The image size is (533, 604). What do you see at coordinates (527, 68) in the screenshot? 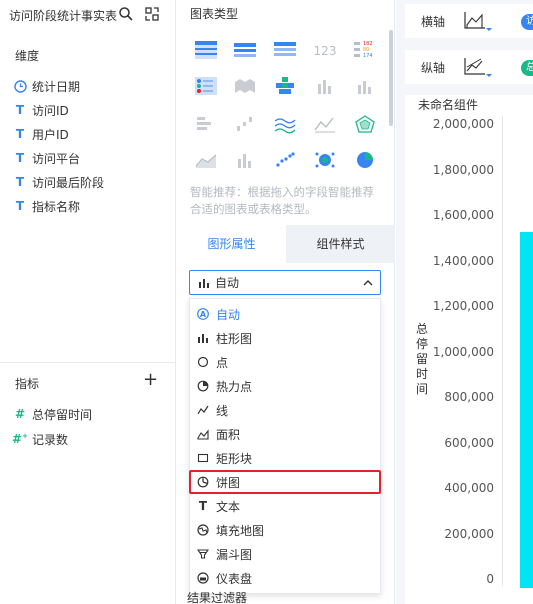
I see `y-axis-field-pill: 总` at bounding box center [527, 68].